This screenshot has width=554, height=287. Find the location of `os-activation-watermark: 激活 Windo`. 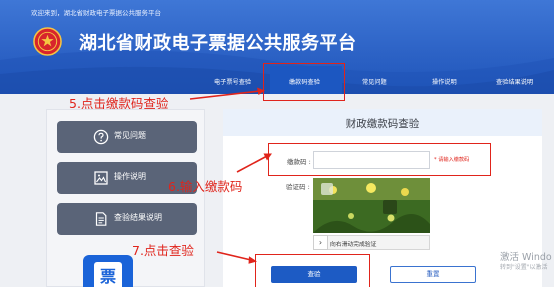

os-activation-watermark: 激活 Windo is located at coordinates (526, 257).